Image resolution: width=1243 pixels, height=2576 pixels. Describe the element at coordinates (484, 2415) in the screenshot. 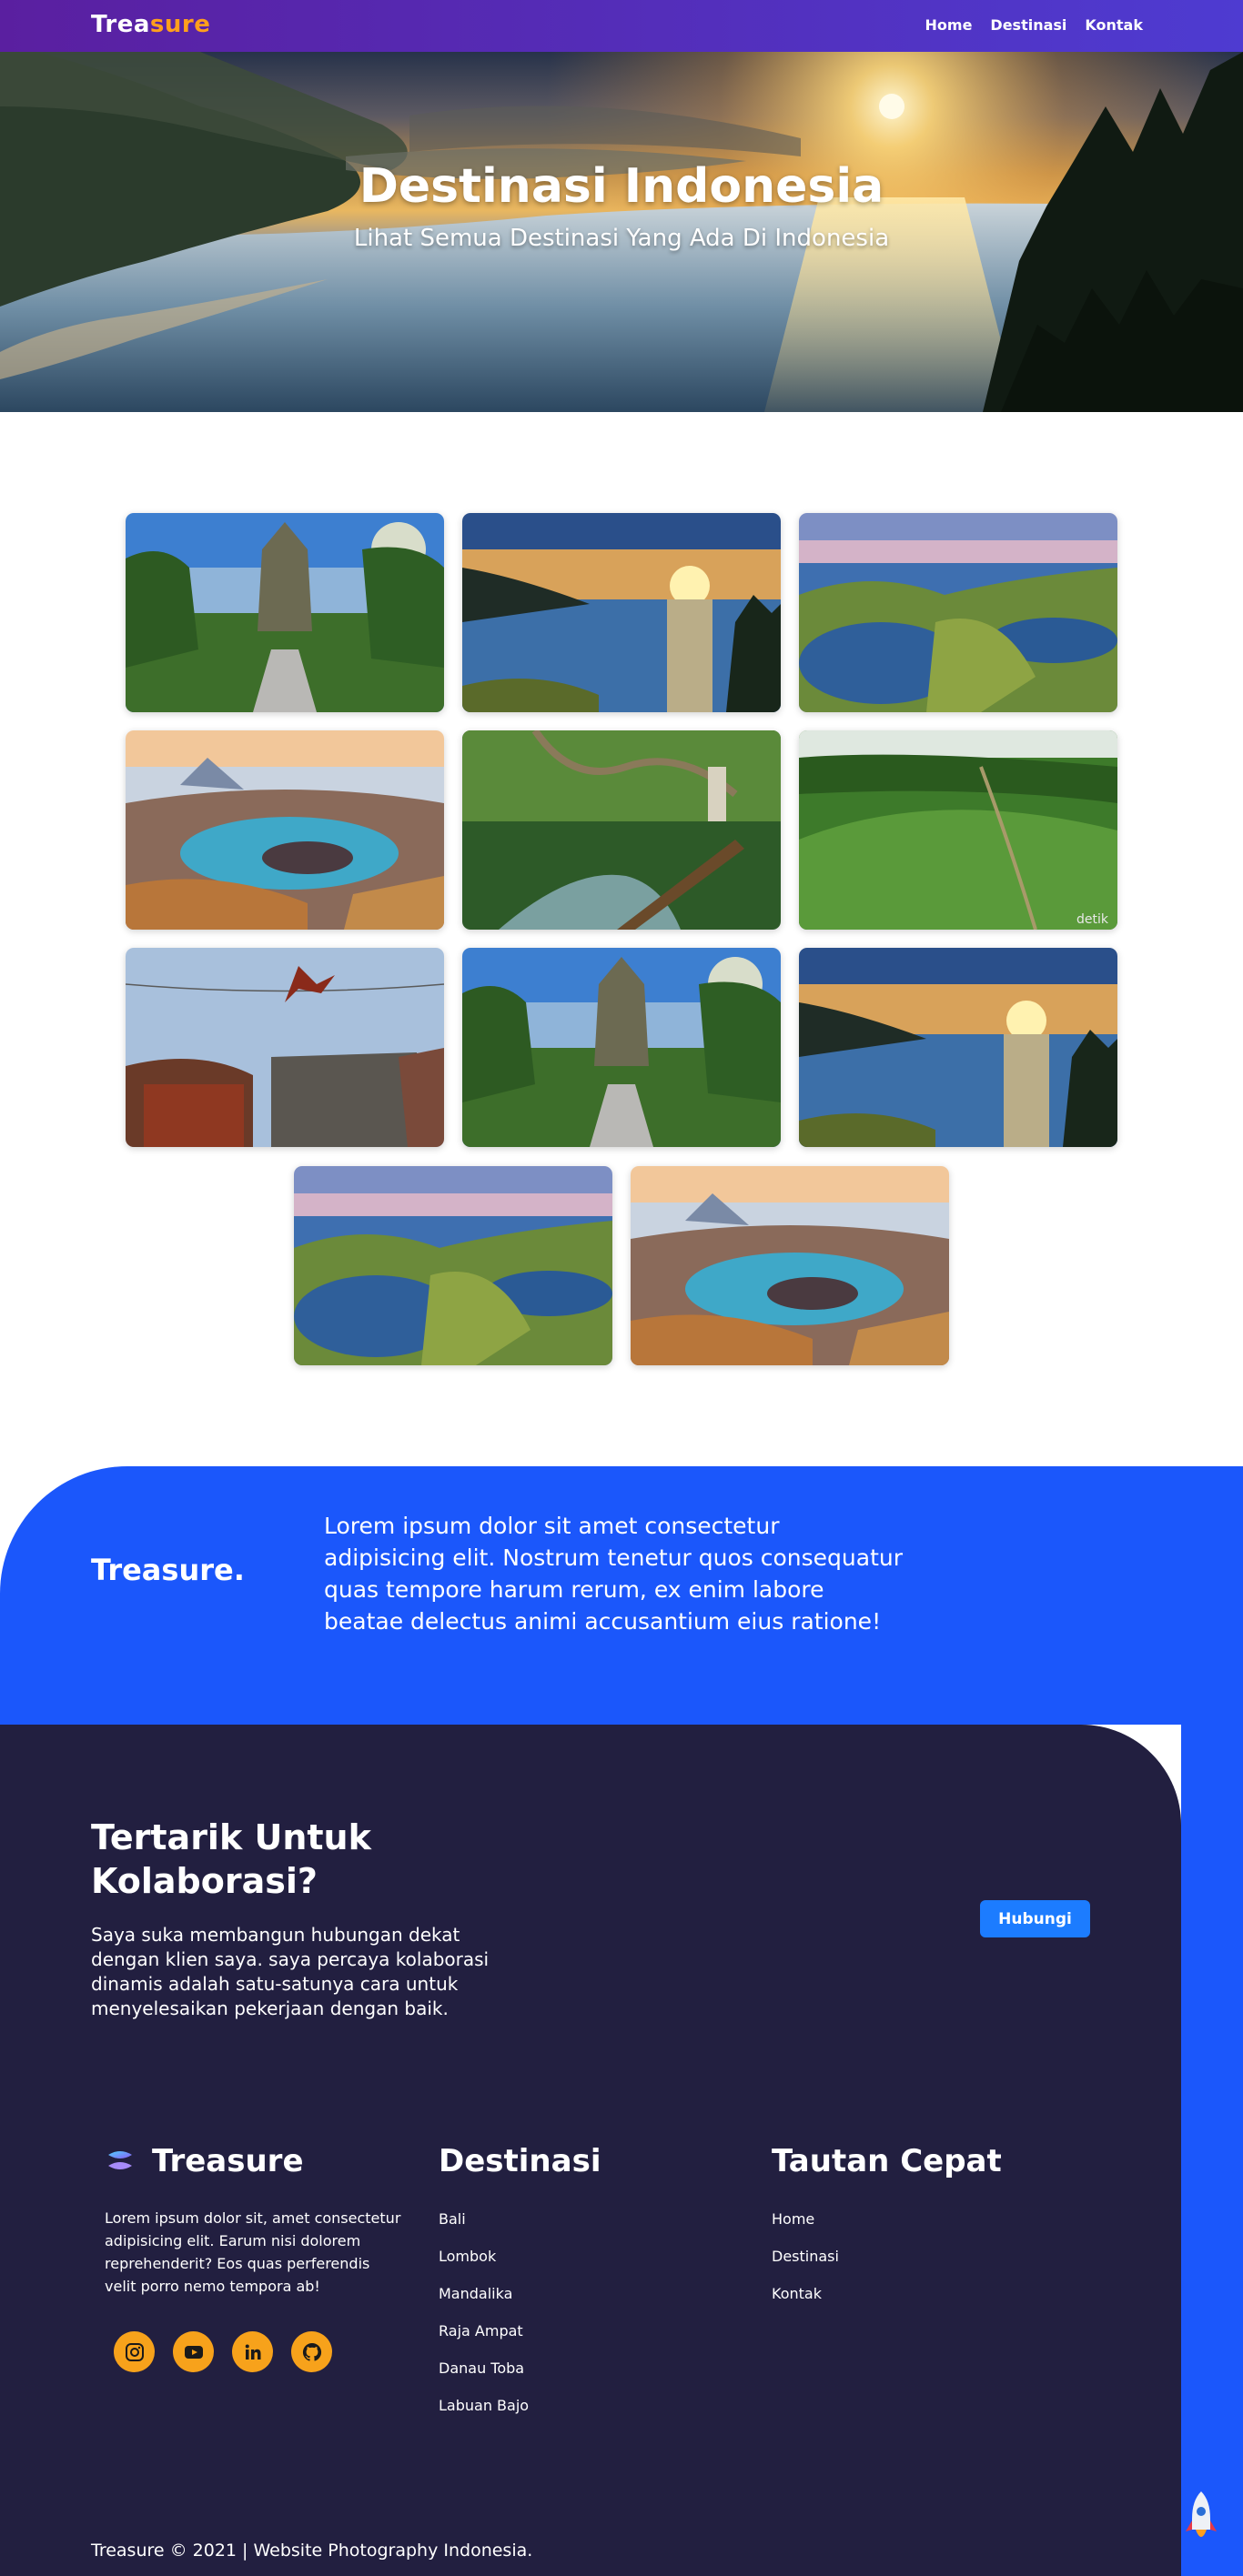

I see `footer-link-labuan-bajo: Labuan Bajo` at that location.